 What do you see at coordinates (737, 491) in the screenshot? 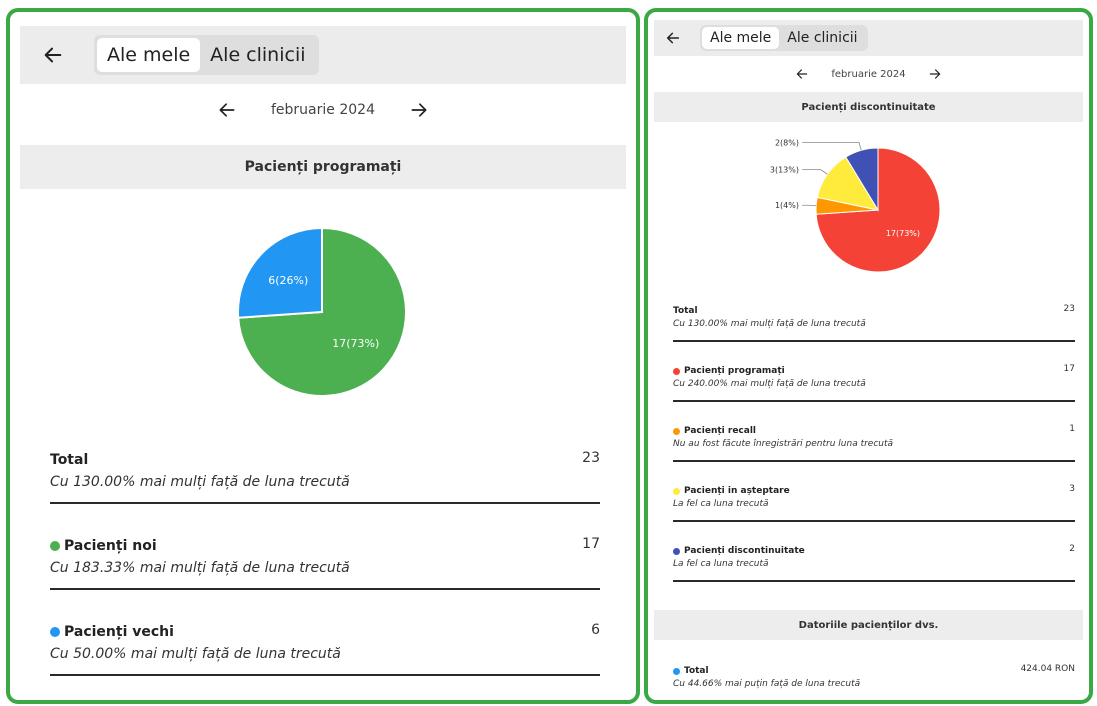
I see `row-label: Pacienți in așteptare` at bounding box center [737, 491].